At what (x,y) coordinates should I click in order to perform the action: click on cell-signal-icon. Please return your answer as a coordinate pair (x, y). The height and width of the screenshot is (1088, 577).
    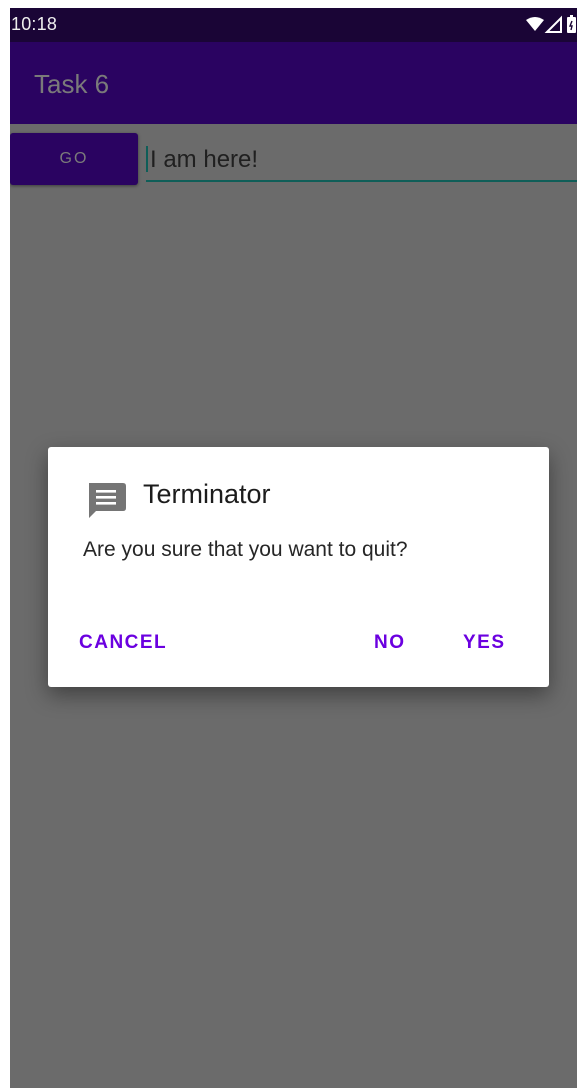
    Looking at the image, I should click on (553, 24).